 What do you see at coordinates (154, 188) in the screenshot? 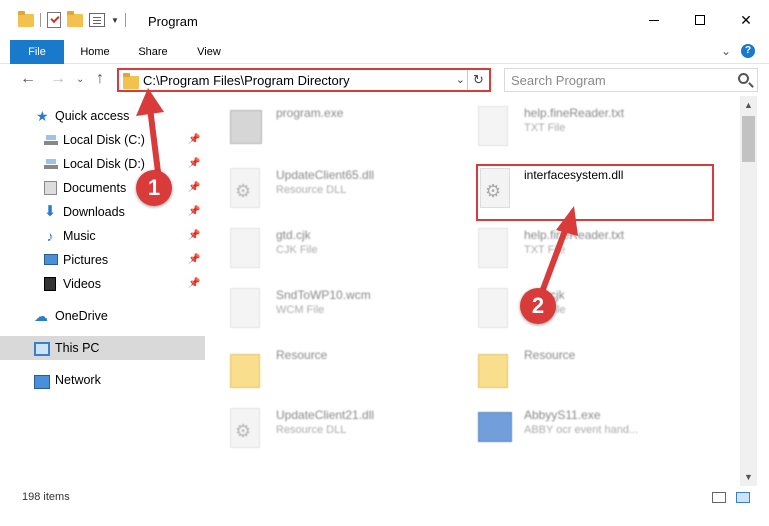
I see `step-callout-1: 1` at bounding box center [154, 188].